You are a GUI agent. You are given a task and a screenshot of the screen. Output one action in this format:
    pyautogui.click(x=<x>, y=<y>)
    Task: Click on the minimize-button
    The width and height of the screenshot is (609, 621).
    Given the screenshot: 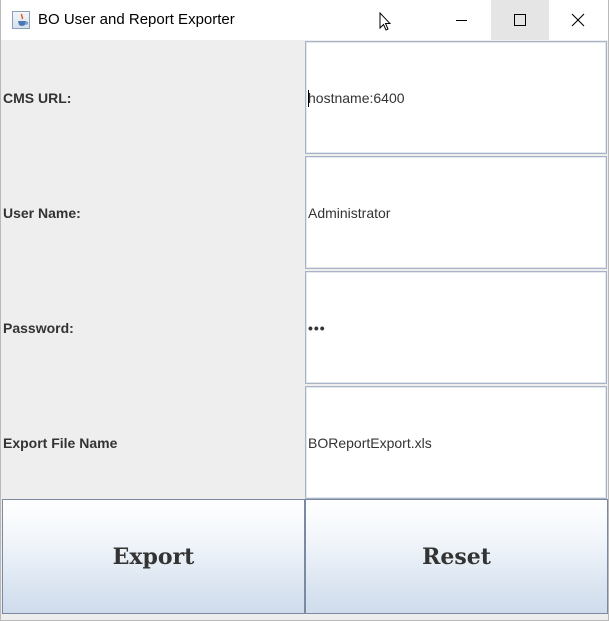 What is the action you would take?
    pyautogui.click(x=462, y=20)
    